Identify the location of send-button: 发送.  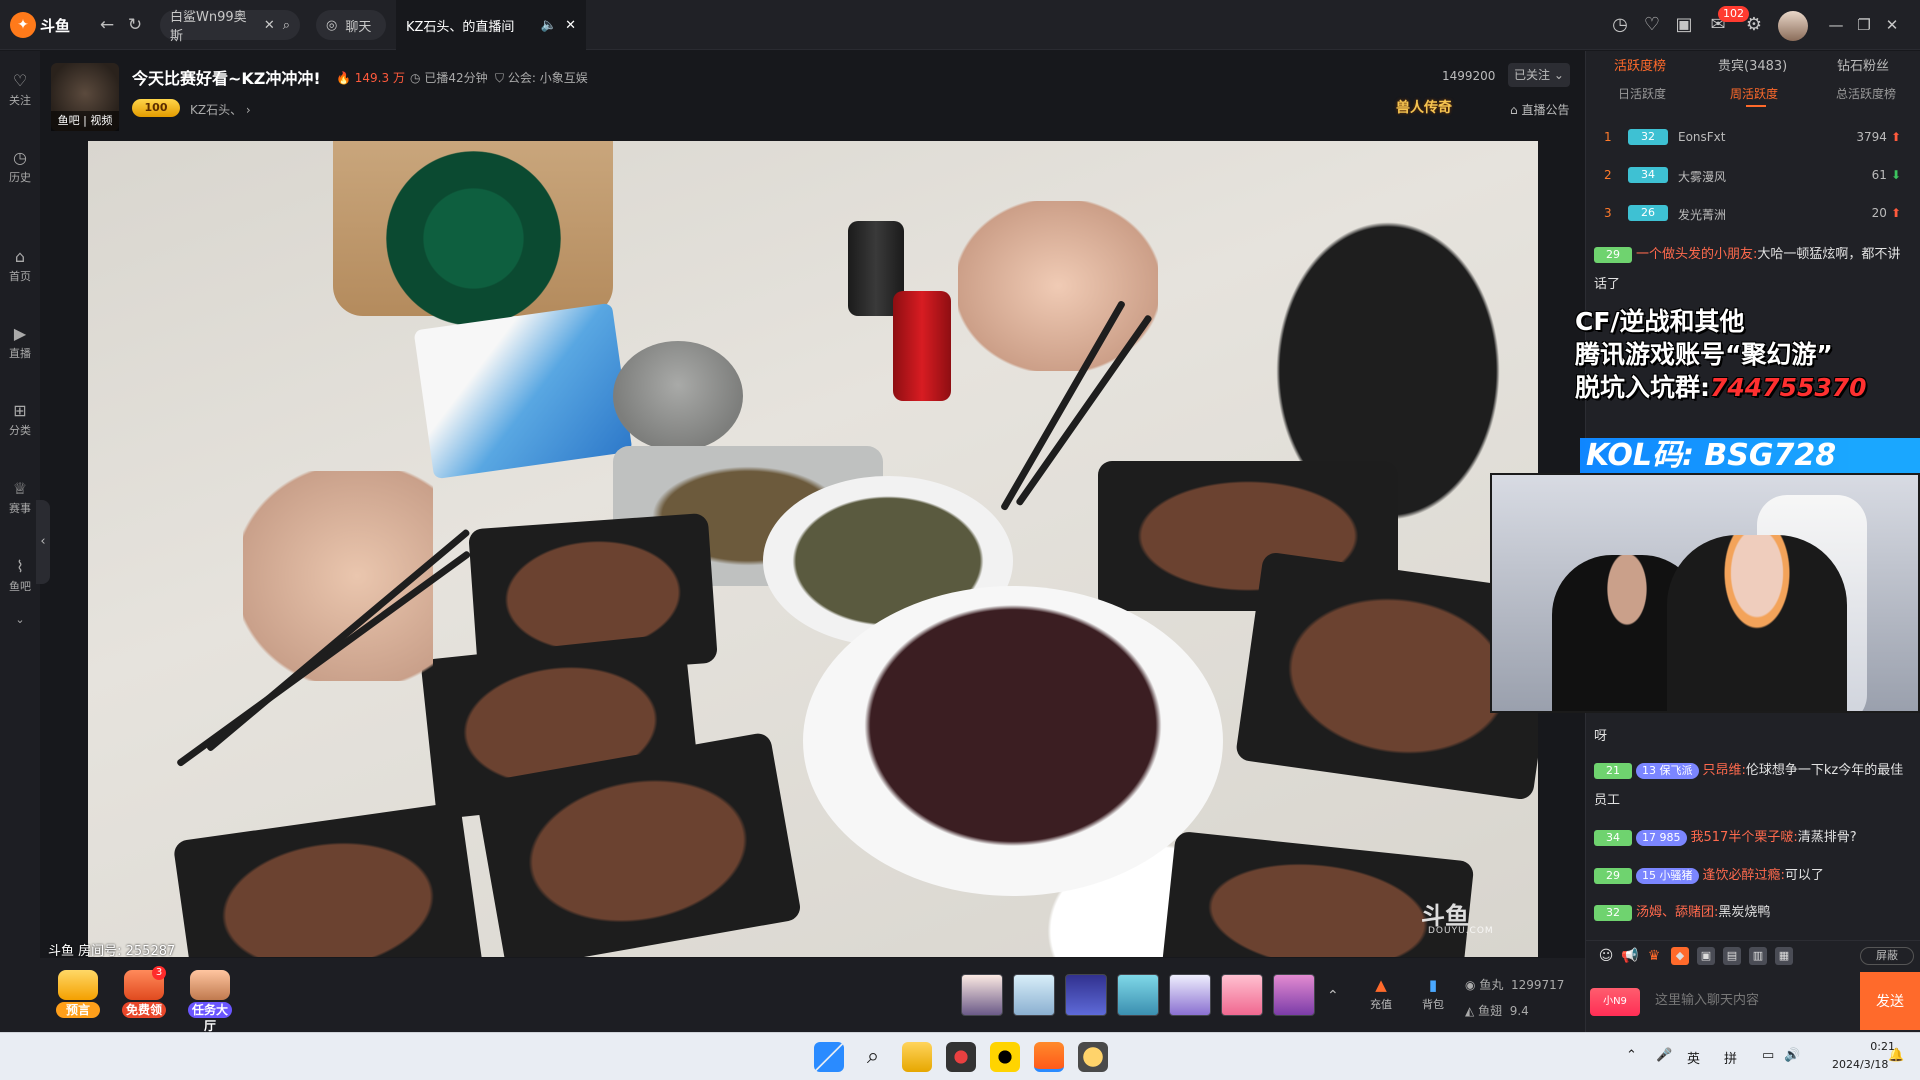
(1890, 1001).